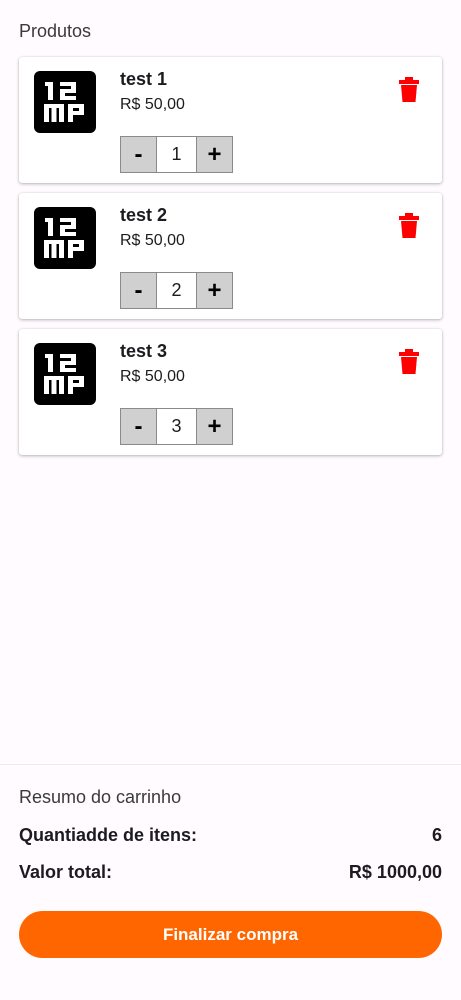 This screenshot has width=461, height=1000. What do you see at coordinates (144, 215) in the screenshot?
I see `product-name: test 2` at bounding box center [144, 215].